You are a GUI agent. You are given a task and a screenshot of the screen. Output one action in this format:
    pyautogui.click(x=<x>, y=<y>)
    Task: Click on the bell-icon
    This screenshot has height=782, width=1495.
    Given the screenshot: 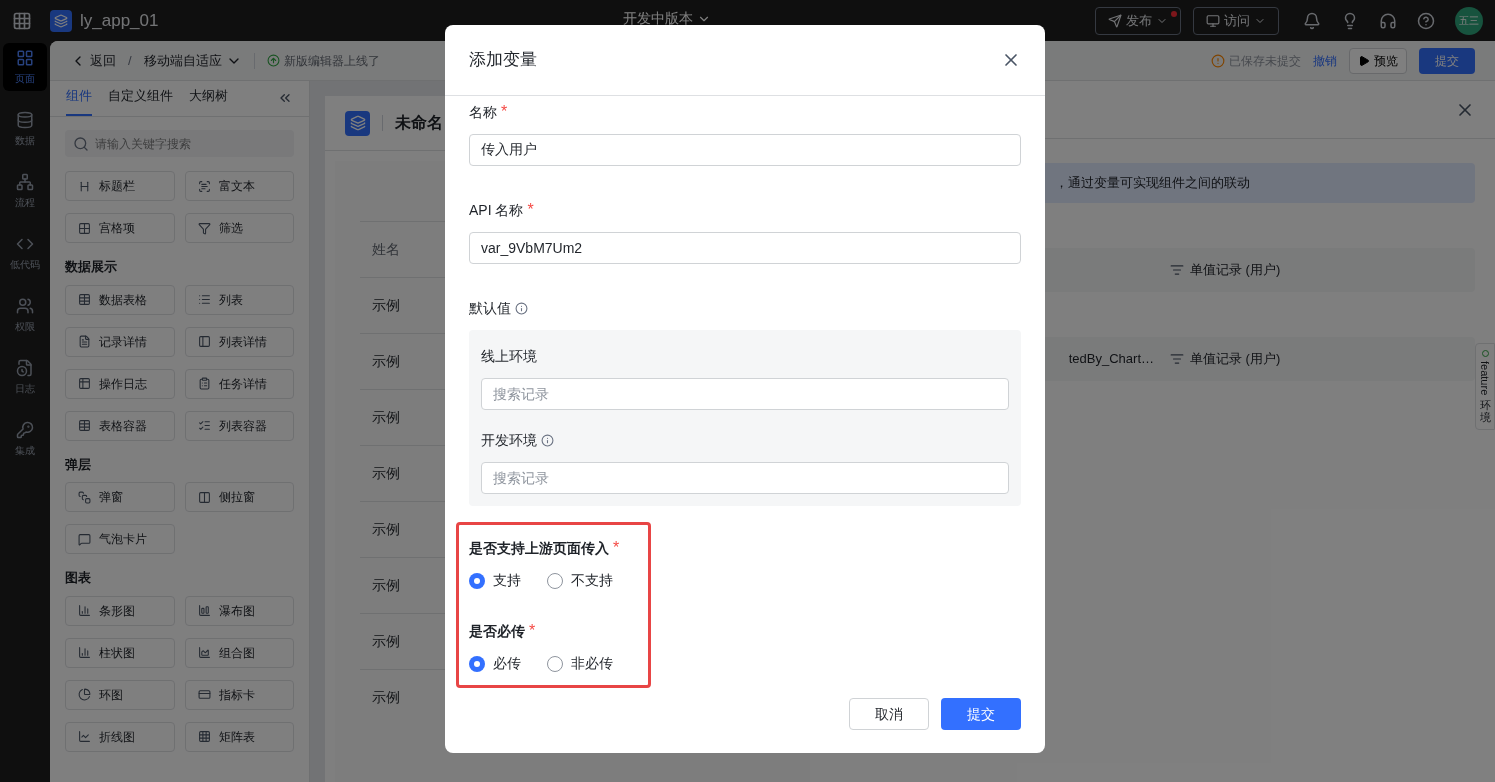 What is the action you would take?
    pyautogui.click(x=1312, y=20)
    